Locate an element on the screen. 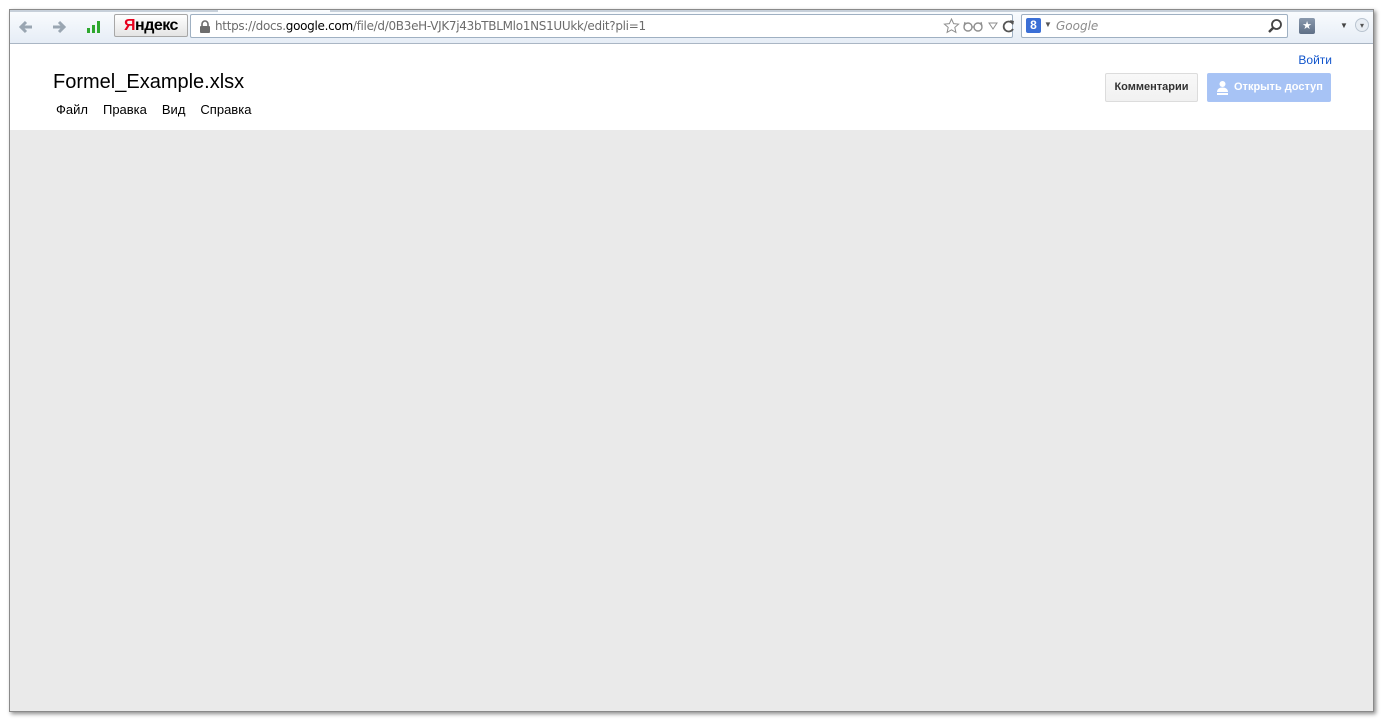 The image size is (1383, 721). app-menu-icon: ▾ is located at coordinates (1362, 25).